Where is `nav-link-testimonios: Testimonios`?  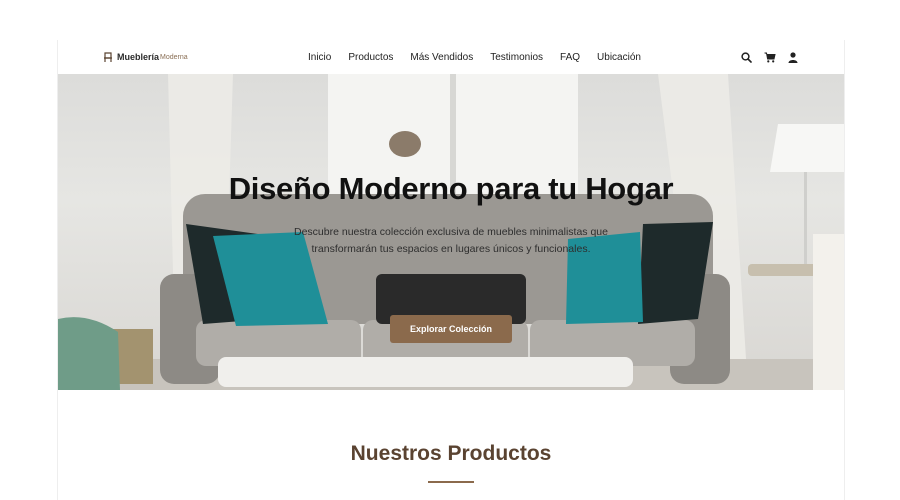 nav-link-testimonios: Testimonios is located at coordinates (516, 57).